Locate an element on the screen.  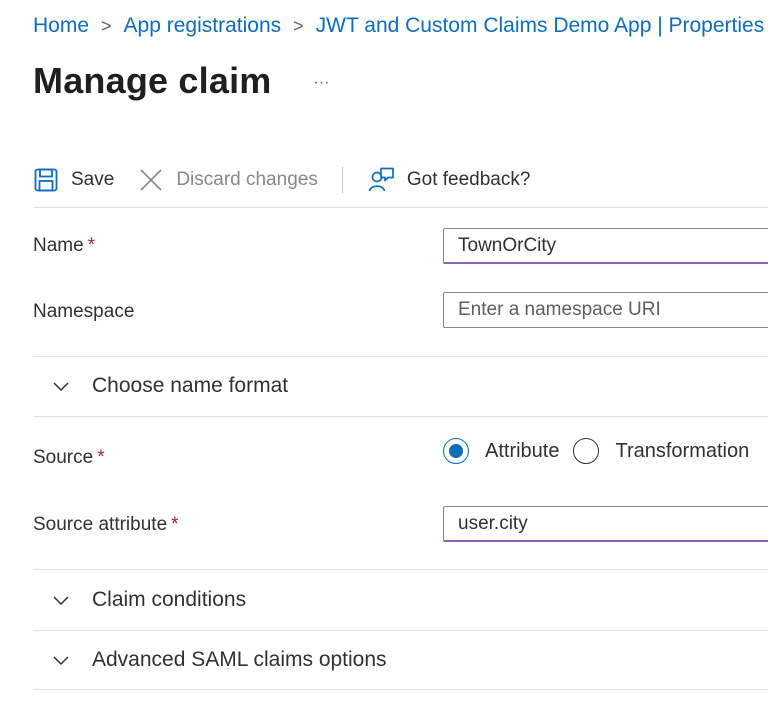
discard-changes-button: Discard changes is located at coordinates (228, 180).